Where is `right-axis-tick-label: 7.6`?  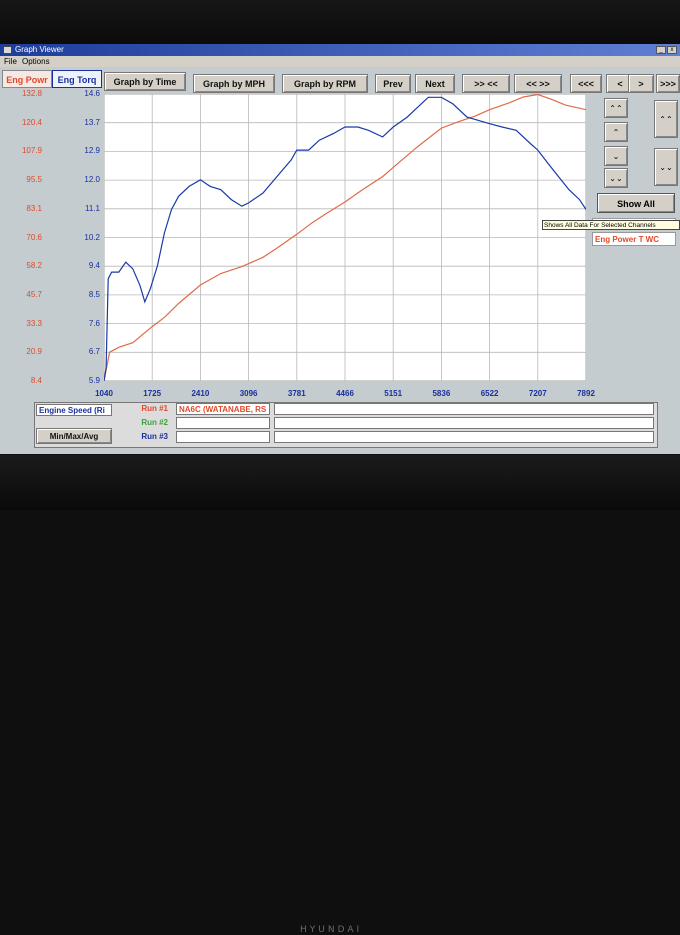
right-axis-tick-label: 7.6 is located at coordinates (94, 323).